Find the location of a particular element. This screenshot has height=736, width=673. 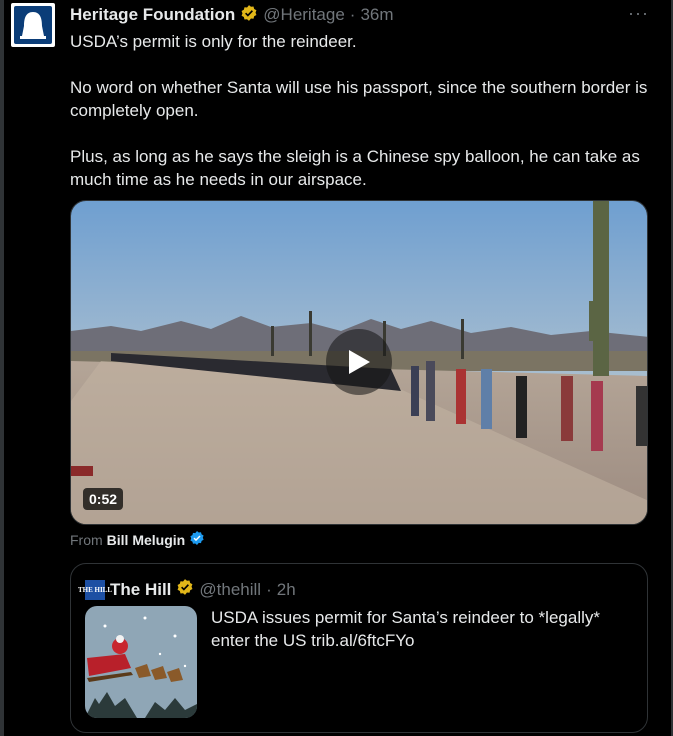

video-duration: 0:52 is located at coordinates (103, 499).